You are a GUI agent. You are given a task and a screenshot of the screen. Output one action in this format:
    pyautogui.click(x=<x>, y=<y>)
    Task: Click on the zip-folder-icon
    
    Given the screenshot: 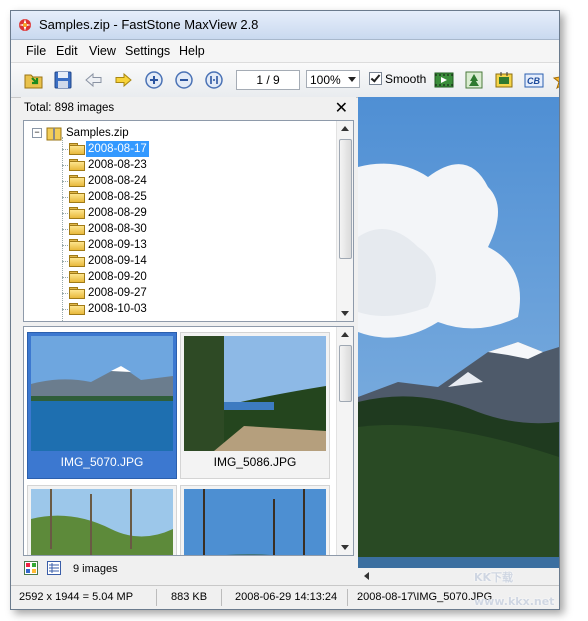 What is the action you would take?
    pyautogui.click(x=54, y=134)
    